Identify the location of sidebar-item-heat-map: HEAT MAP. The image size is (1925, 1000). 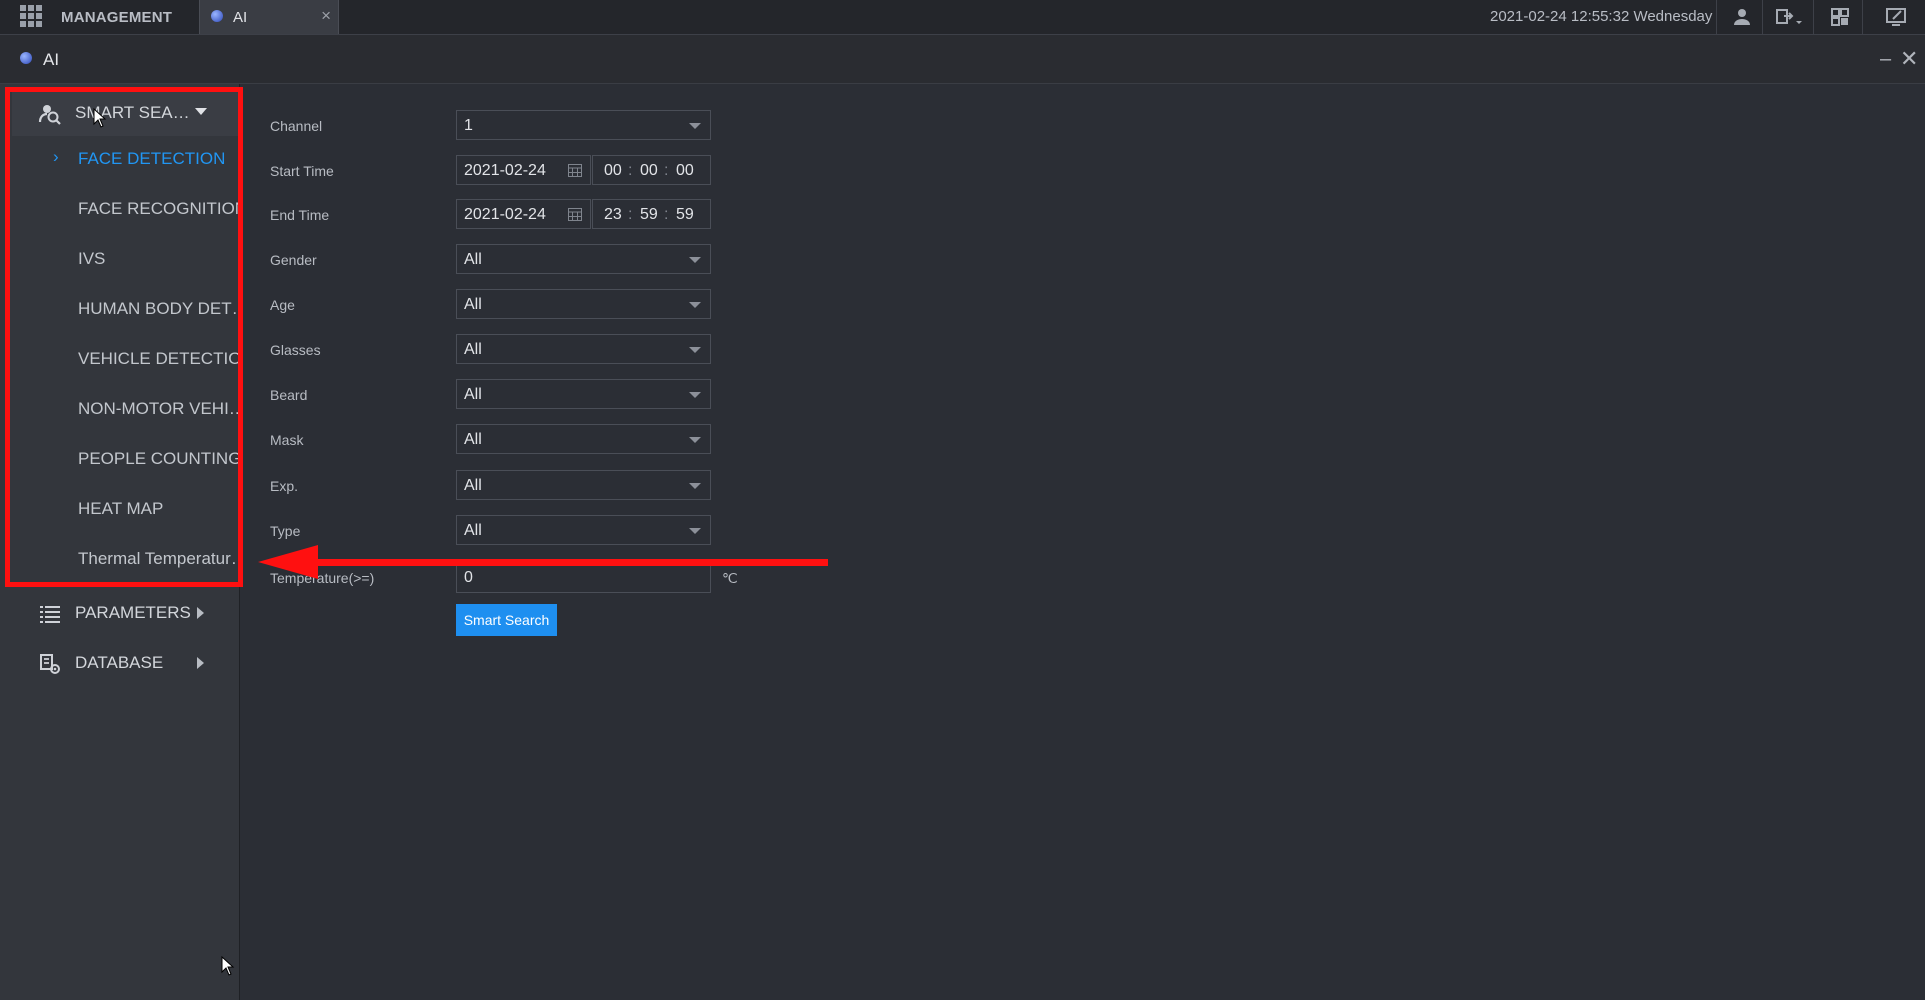
(125, 509).